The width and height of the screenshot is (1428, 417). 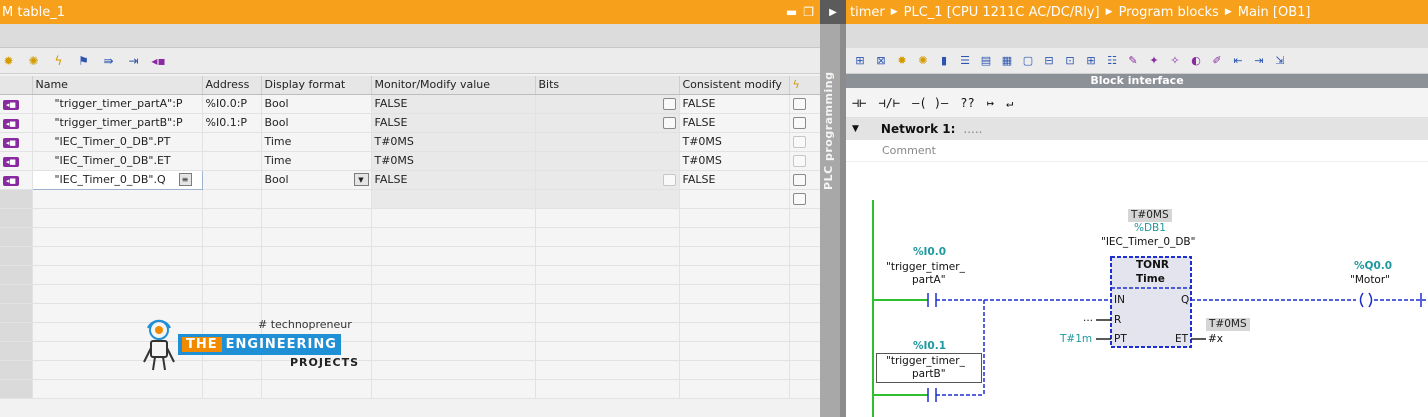 I want to click on col-modify-icon: ϟ, so click(x=804, y=85).